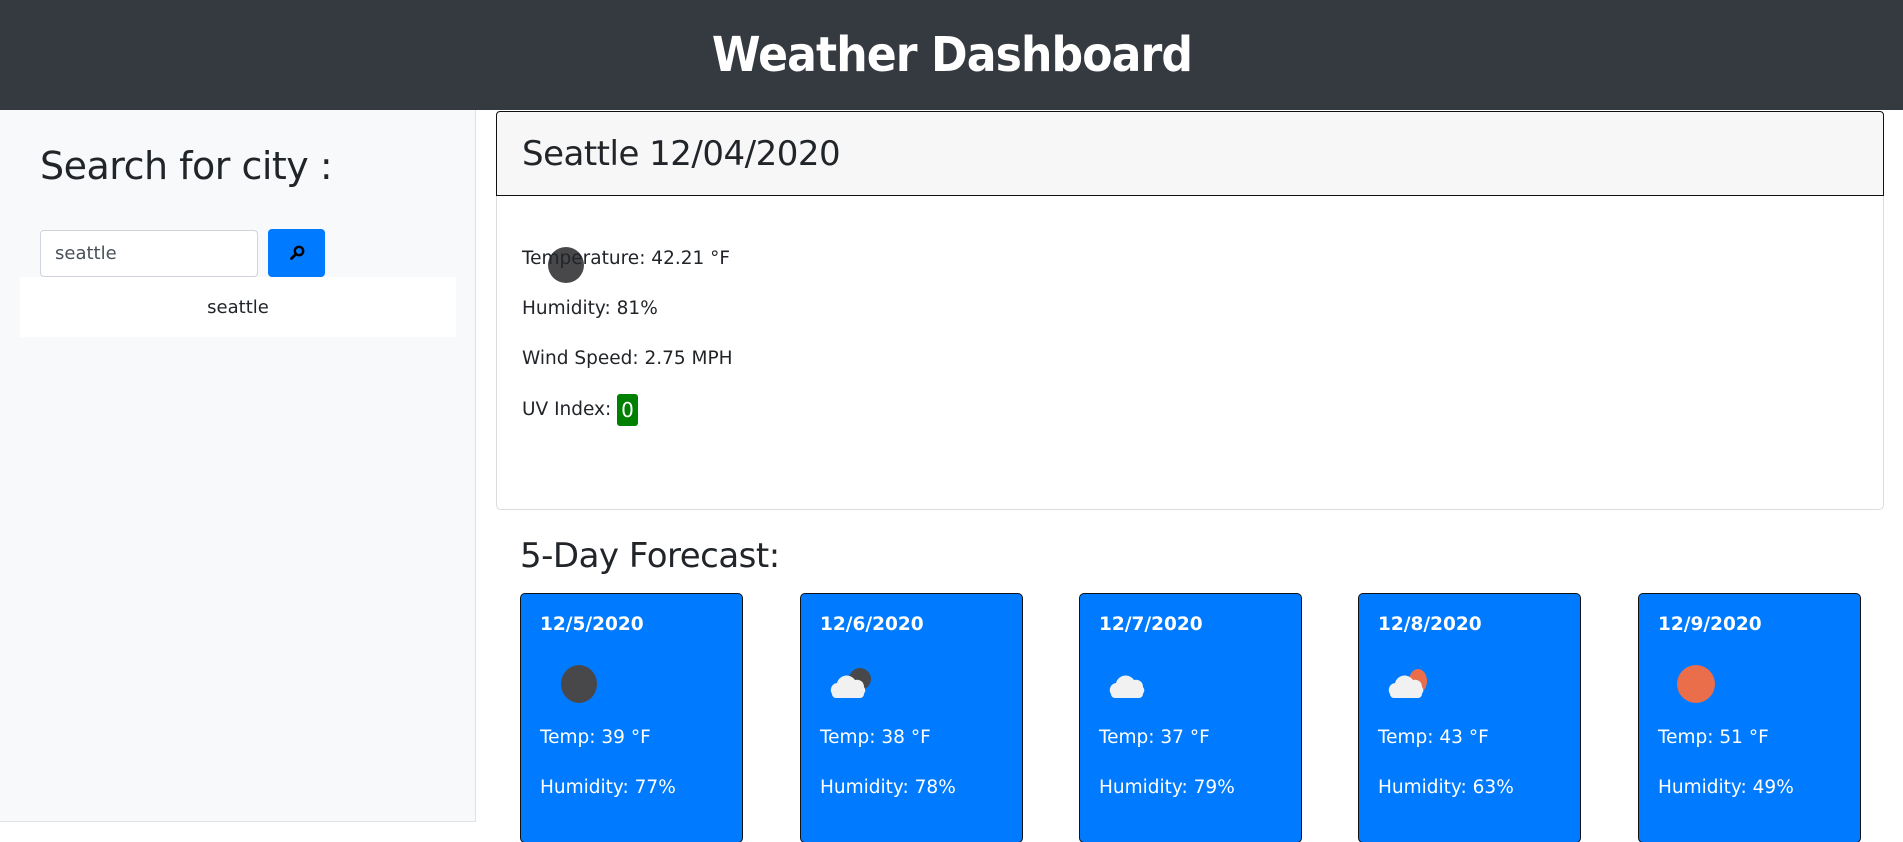  Describe the element at coordinates (592, 624) in the screenshot. I see `forecast-date: 12/5/2020` at that location.